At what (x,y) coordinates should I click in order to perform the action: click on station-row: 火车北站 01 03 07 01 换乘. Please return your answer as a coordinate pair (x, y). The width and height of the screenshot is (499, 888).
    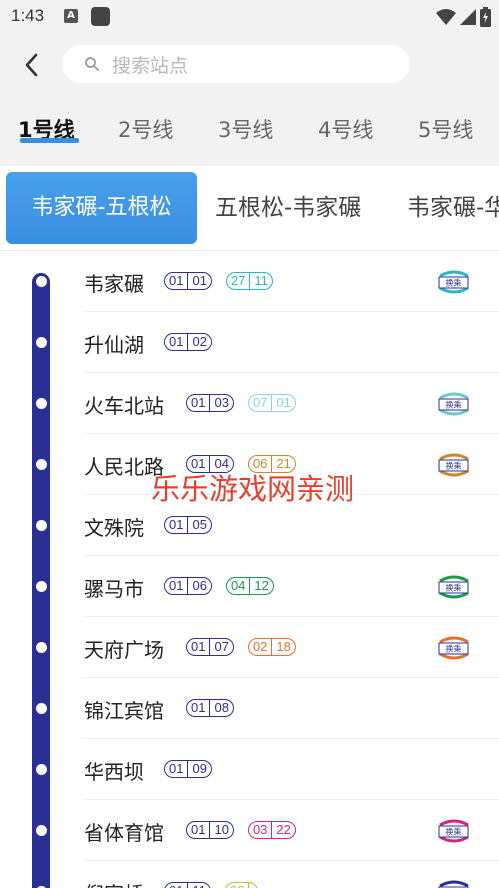
    Looking at the image, I should click on (249, 403).